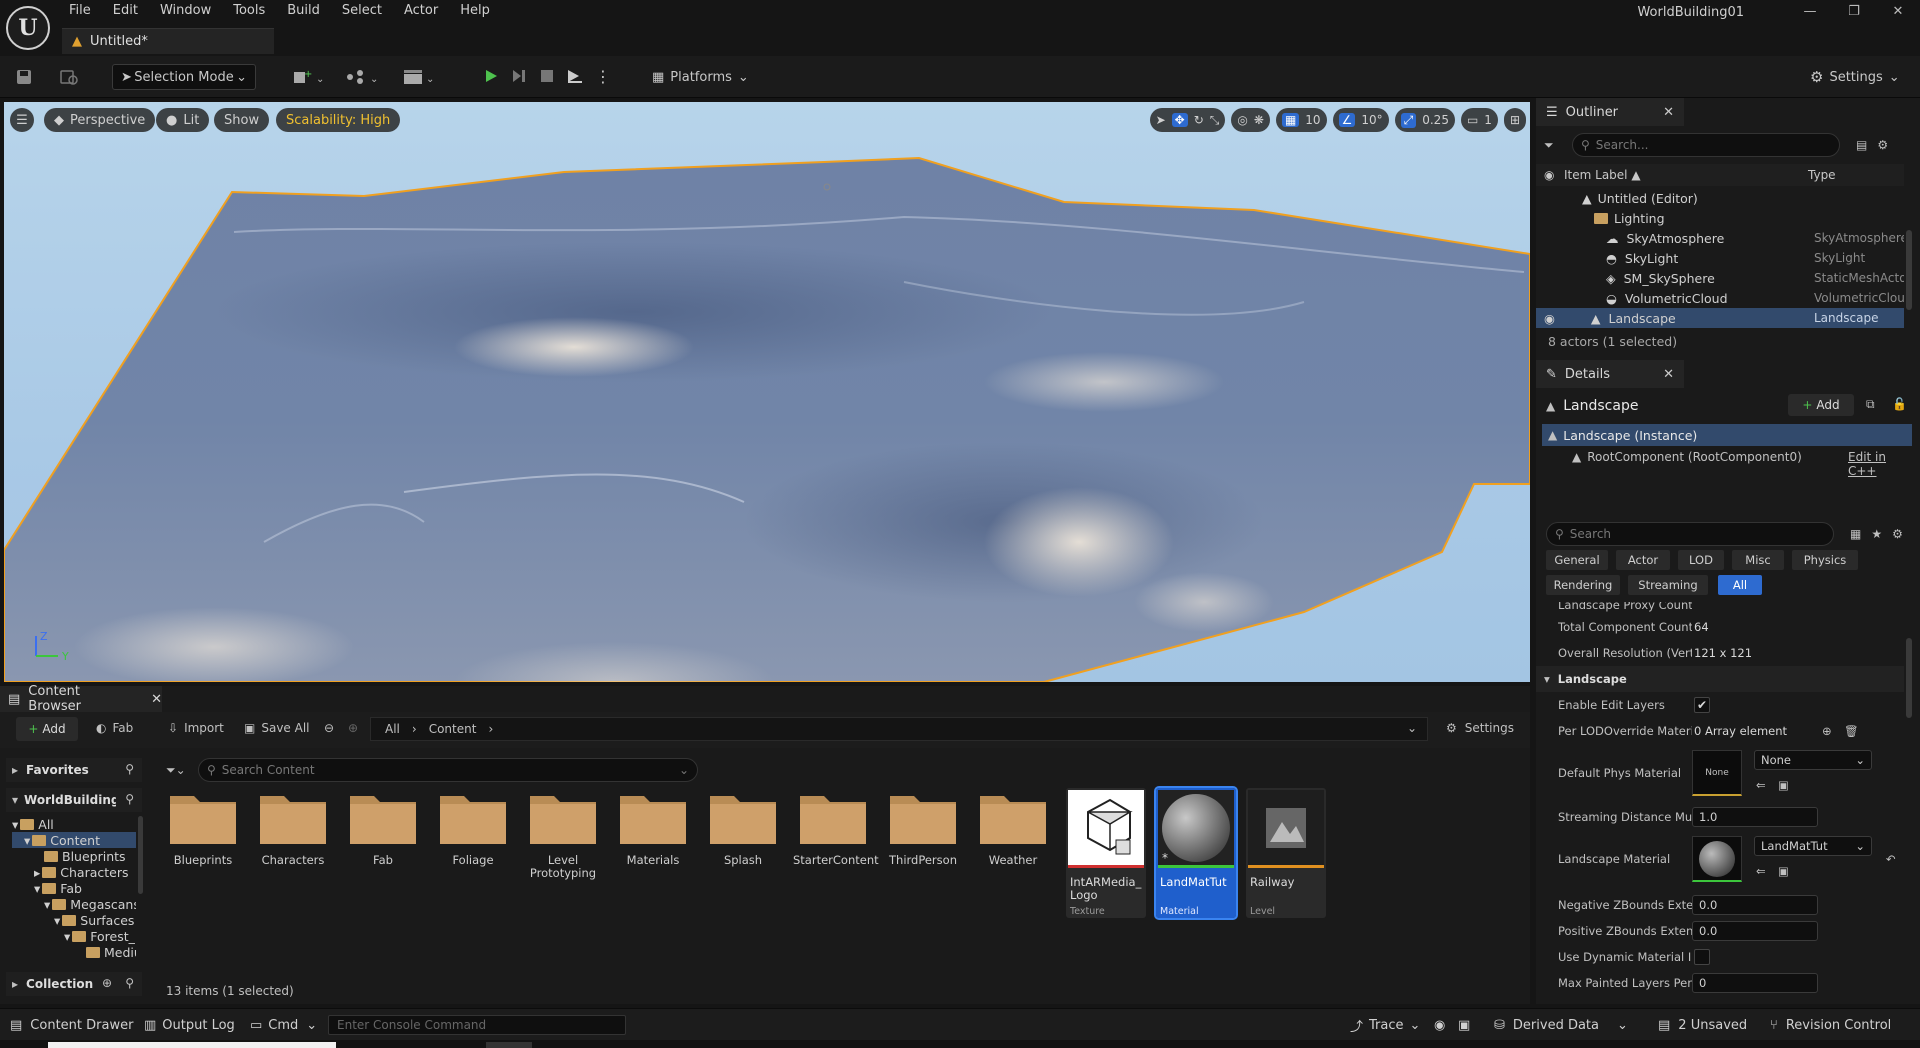  I want to click on details-tab: ✎ Details ✕, so click(1610, 374).